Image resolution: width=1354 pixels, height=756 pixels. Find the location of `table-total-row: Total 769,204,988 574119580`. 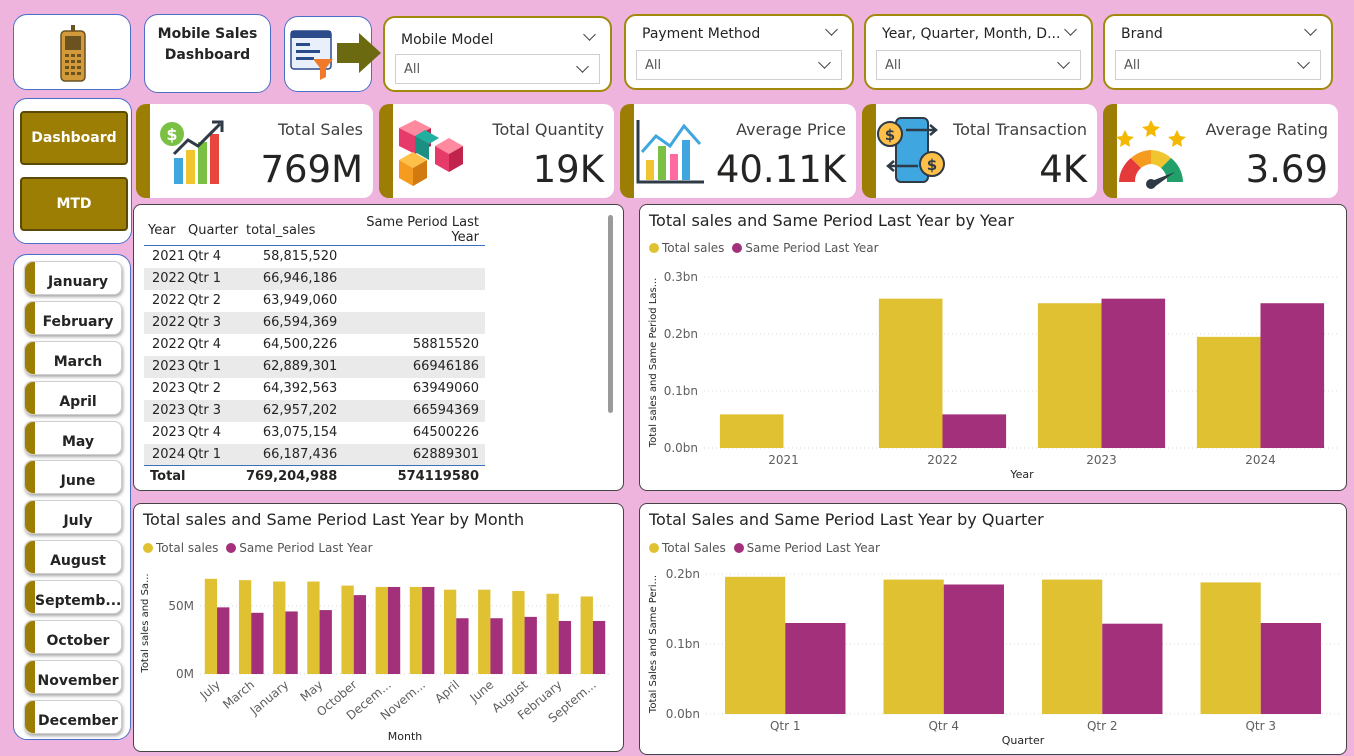

table-total-row: Total 769,204,988 574119580 is located at coordinates (314, 477).